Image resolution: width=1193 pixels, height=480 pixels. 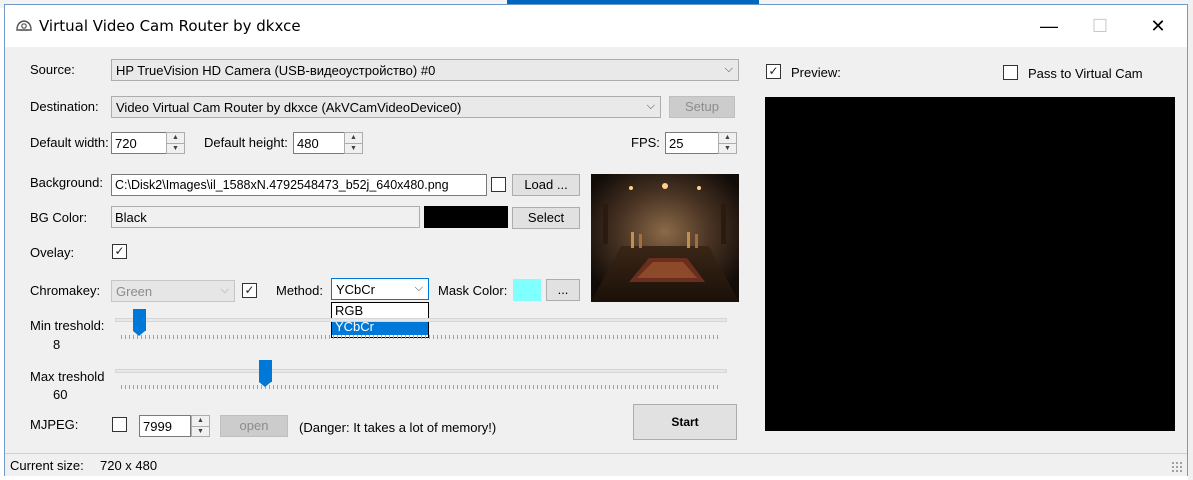 What do you see at coordinates (527, 290) in the screenshot?
I see `mask-color-swatch` at bounding box center [527, 290].